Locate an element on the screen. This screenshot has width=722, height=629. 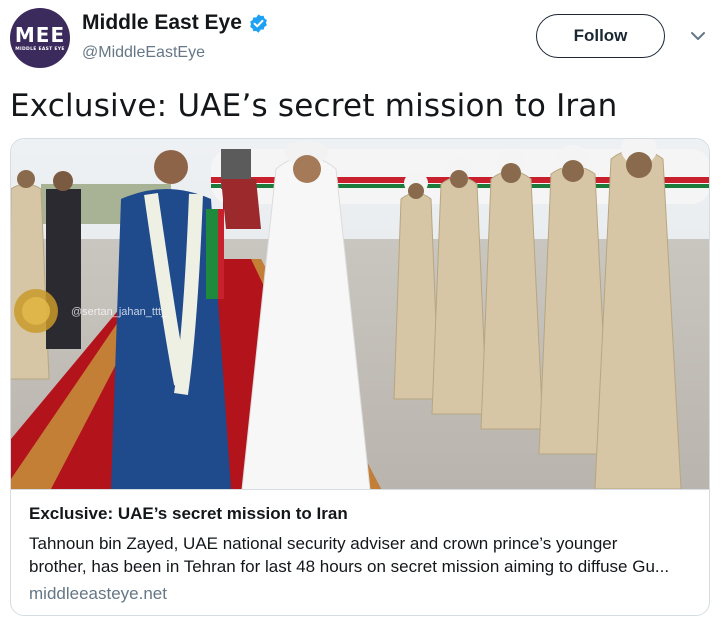
follow-button: Follow is located at coordinates (600, 36).